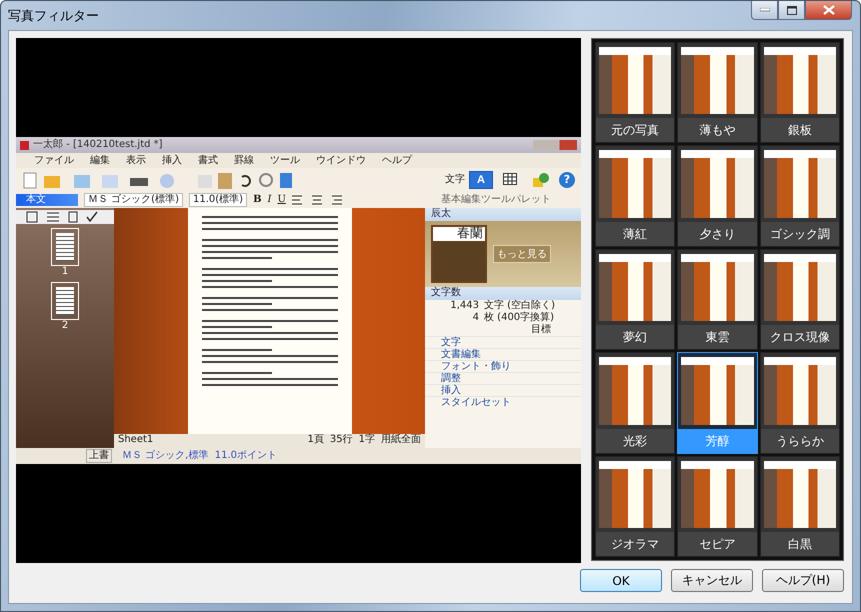  What do you see at coordinates (635, 337) in the screenshot?
I see `filter-label: 夢幻` at bounding box center [635, 337].